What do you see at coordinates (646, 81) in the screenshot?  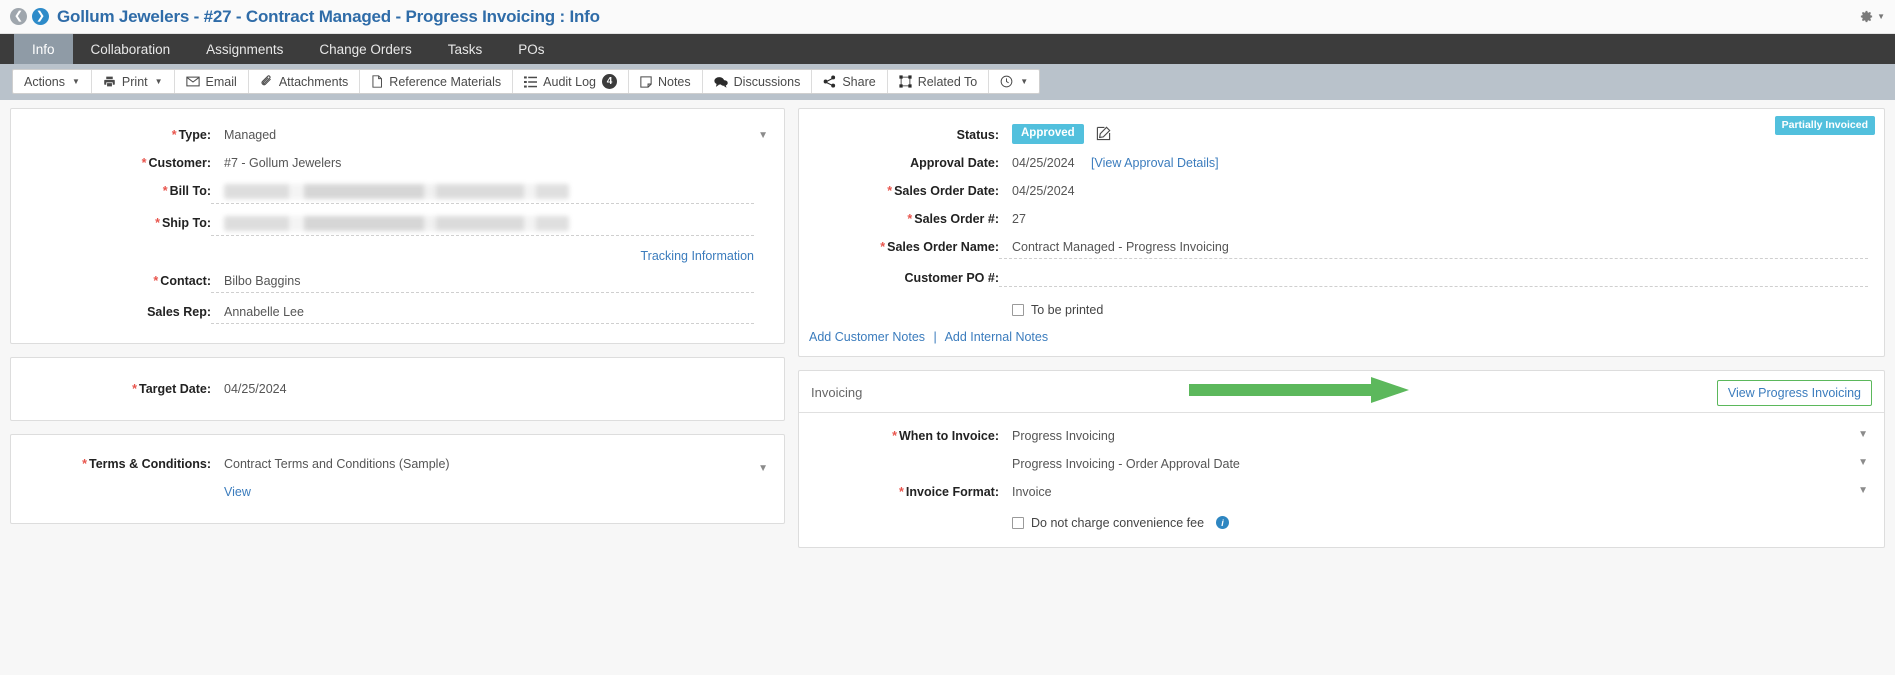 I see `note-icon` at bounding box center [646, 81].